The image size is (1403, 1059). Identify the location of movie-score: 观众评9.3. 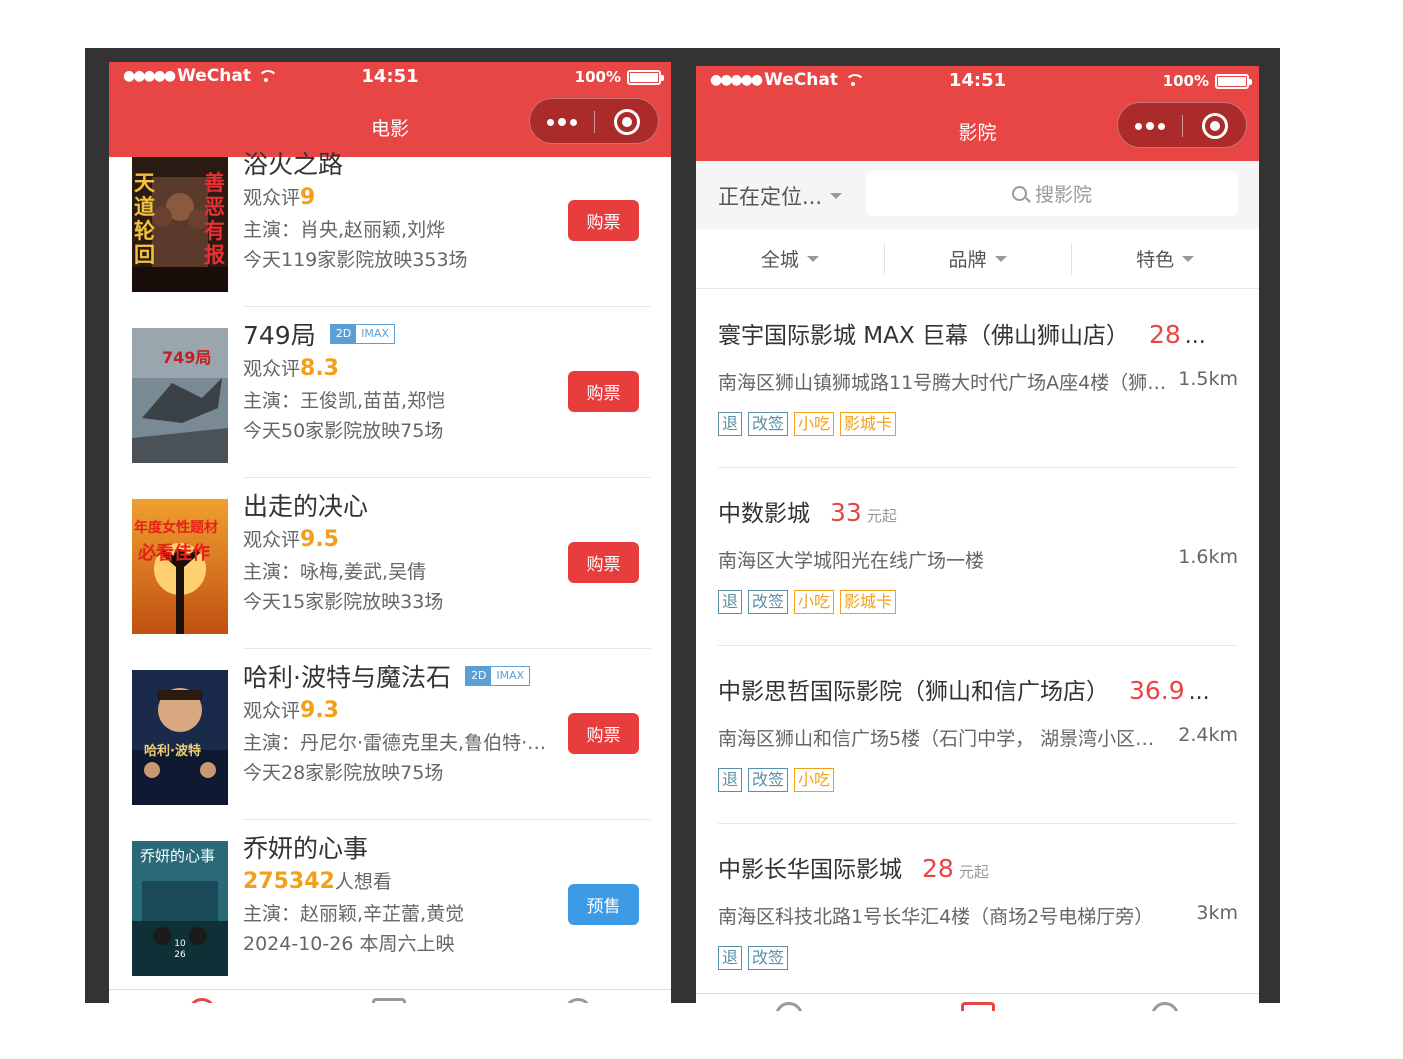
(398, 710).